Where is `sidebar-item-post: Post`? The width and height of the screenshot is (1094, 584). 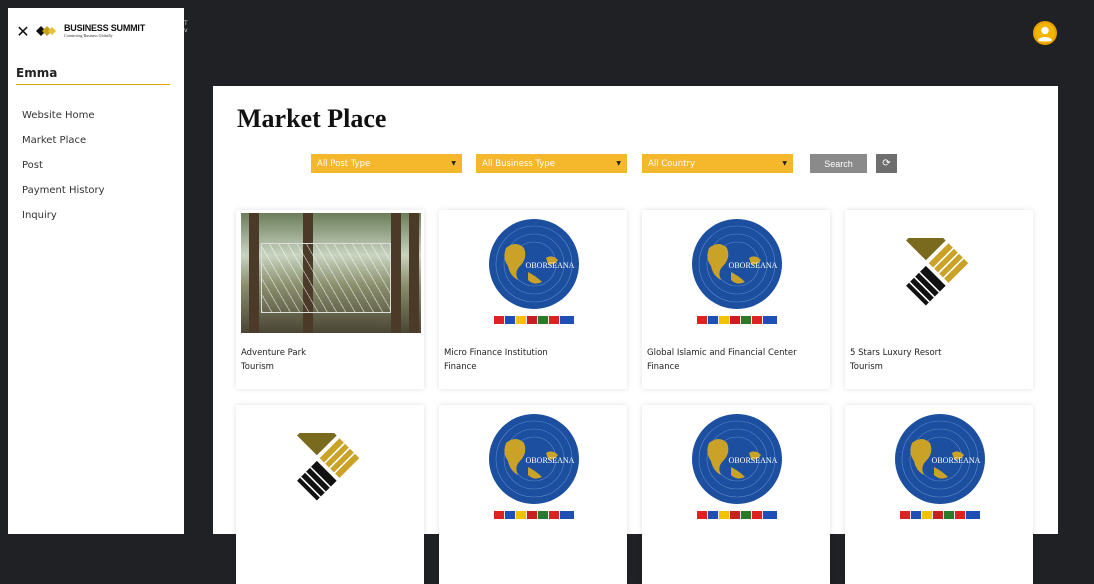
sidebar-item-post: Post is located at coordinates (96, 165).